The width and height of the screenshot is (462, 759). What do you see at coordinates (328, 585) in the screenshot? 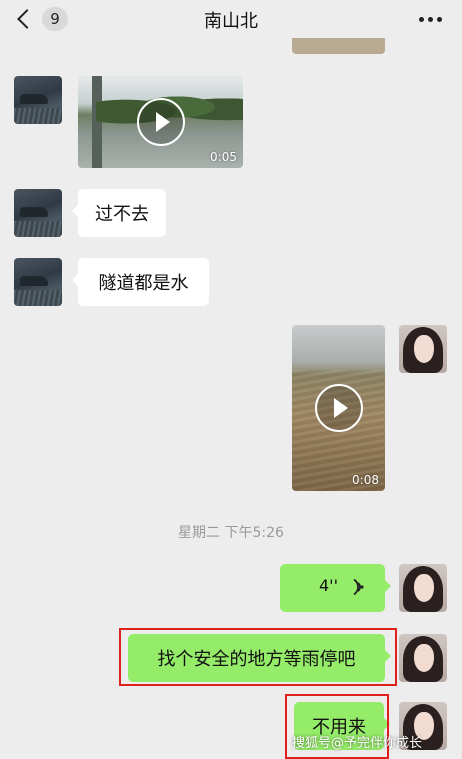
I see `voice-duration: 4''` at bounding box center [328, 585].